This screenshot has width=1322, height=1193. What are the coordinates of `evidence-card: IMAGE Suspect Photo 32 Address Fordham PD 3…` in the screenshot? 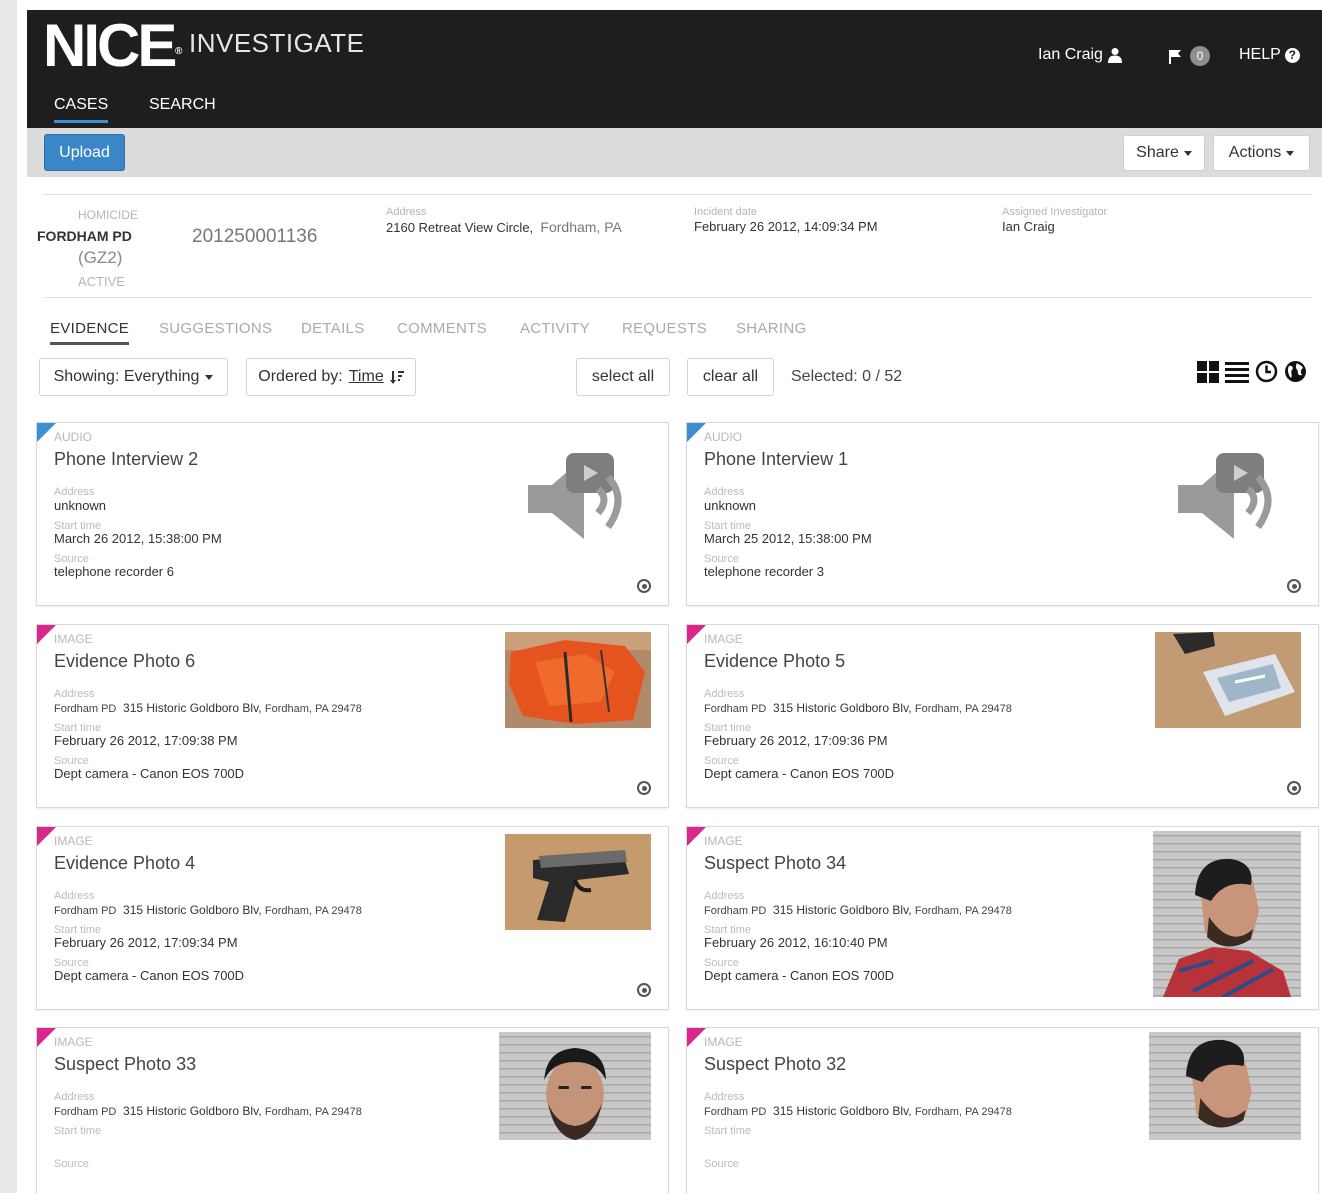 It's located at (1002, 1110).